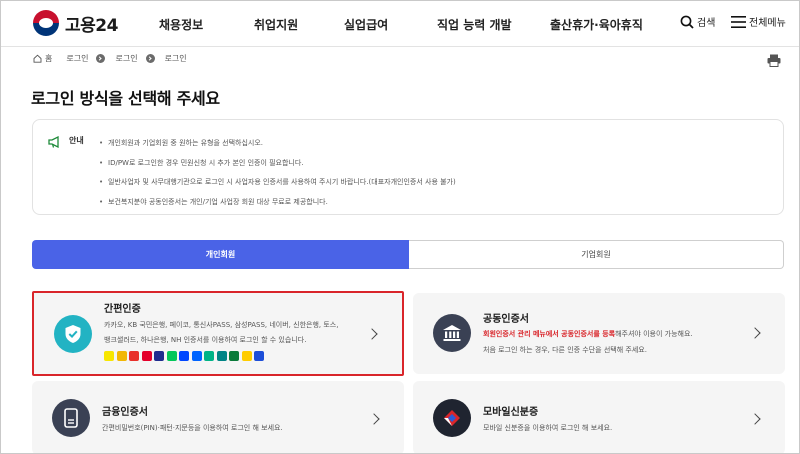 The height and width of the screenshot is (454, 800). I want to click on hana-icon, so click(221, 356).